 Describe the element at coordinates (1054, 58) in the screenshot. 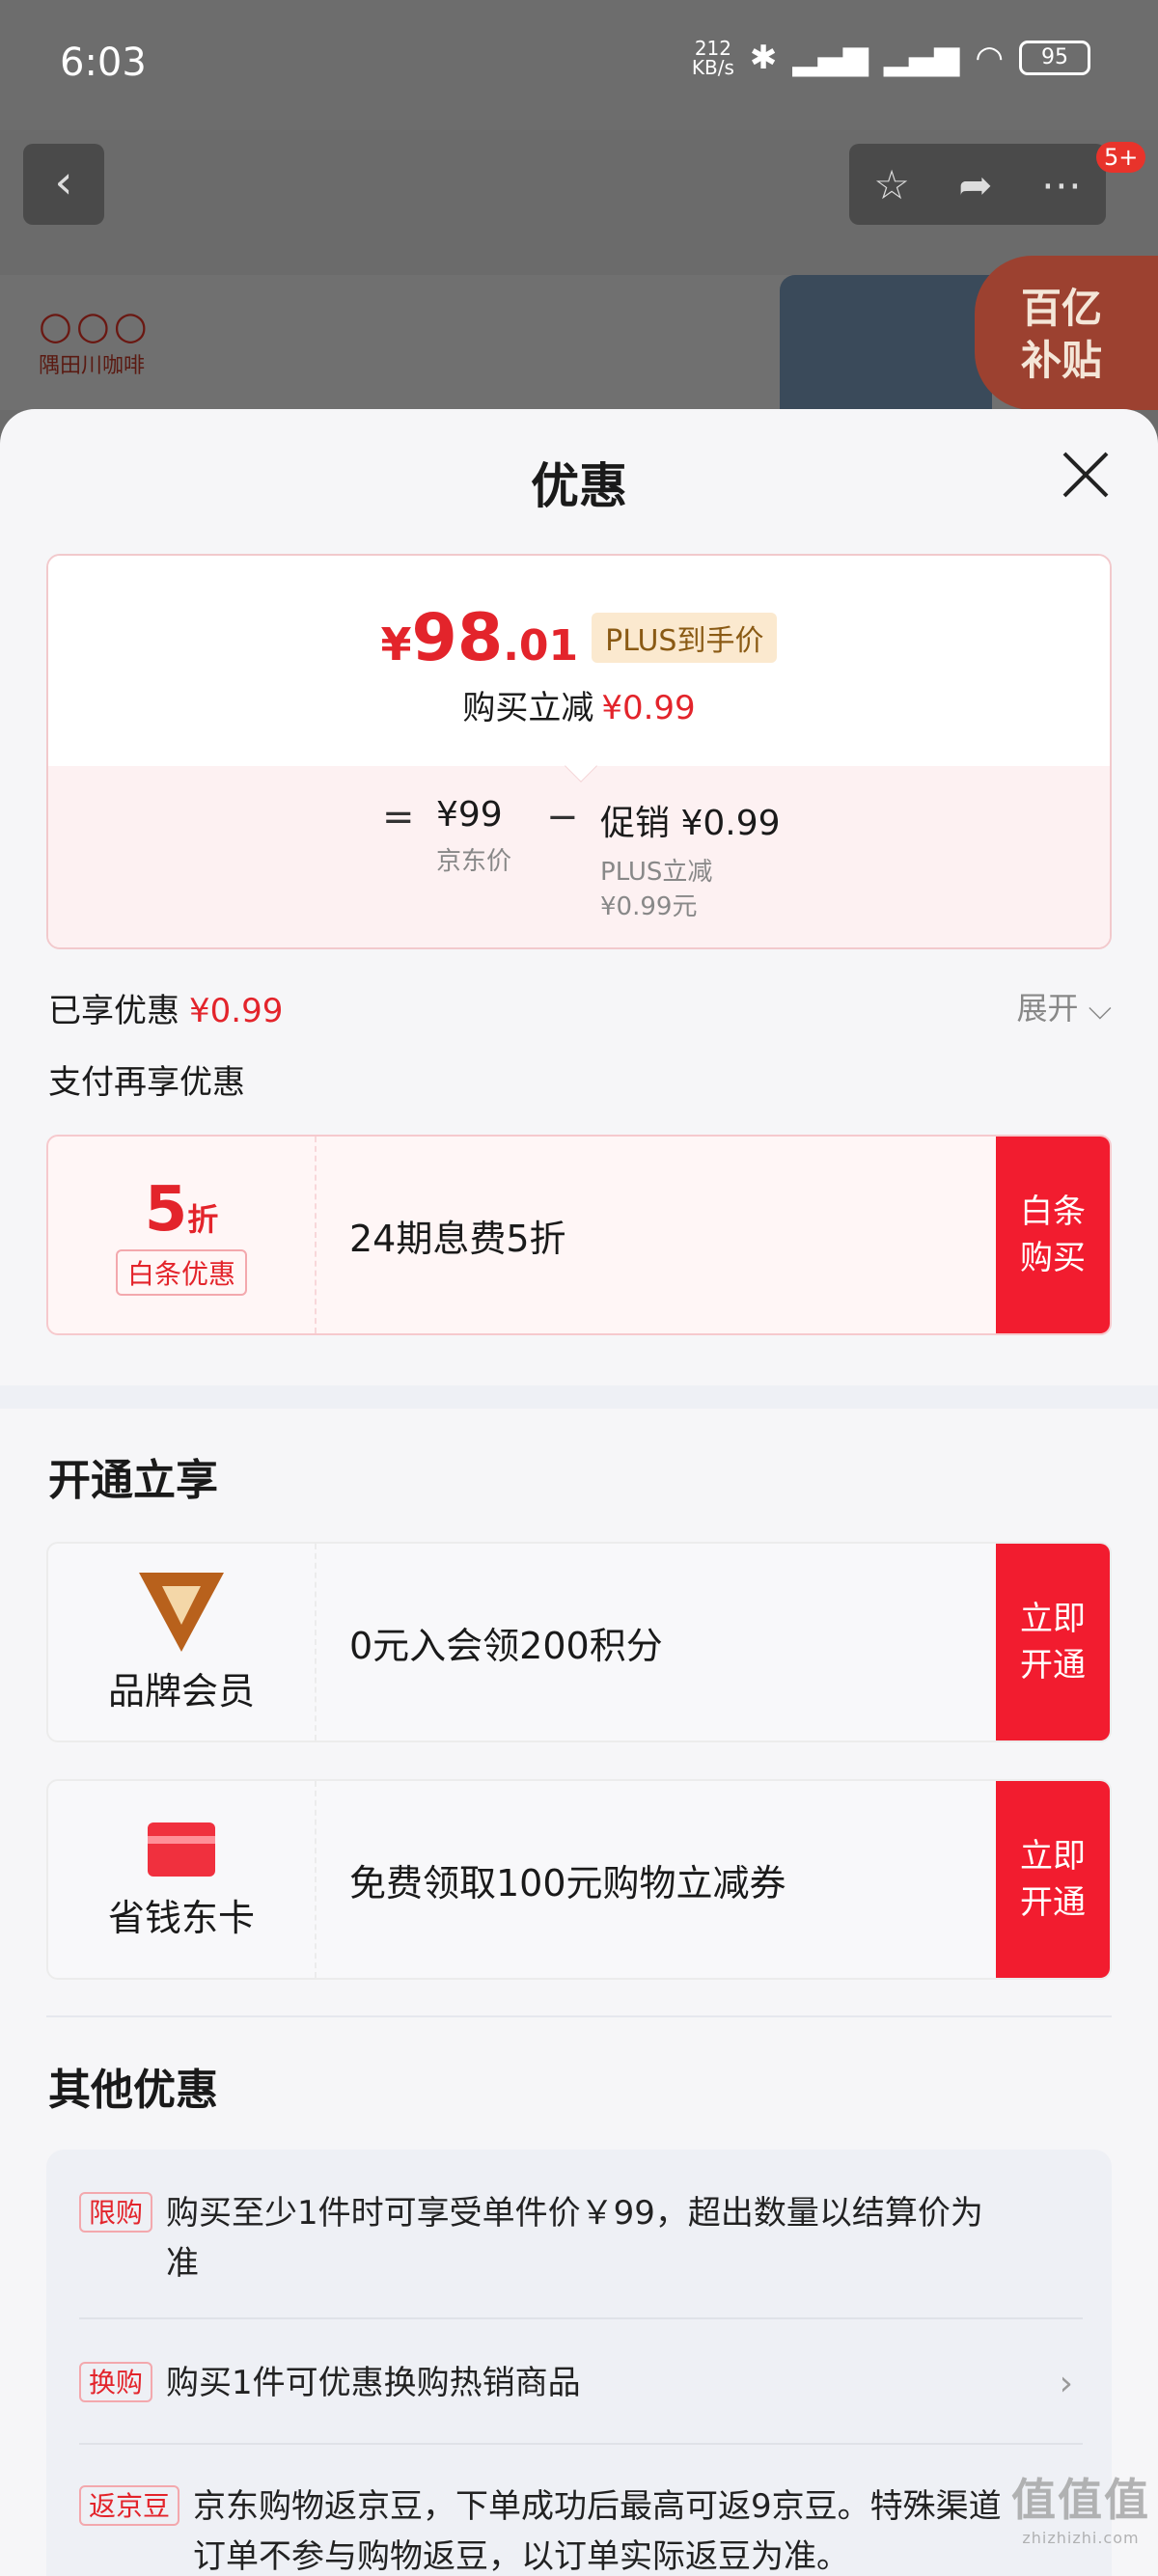

I see `battery-icon: 95` at that location.